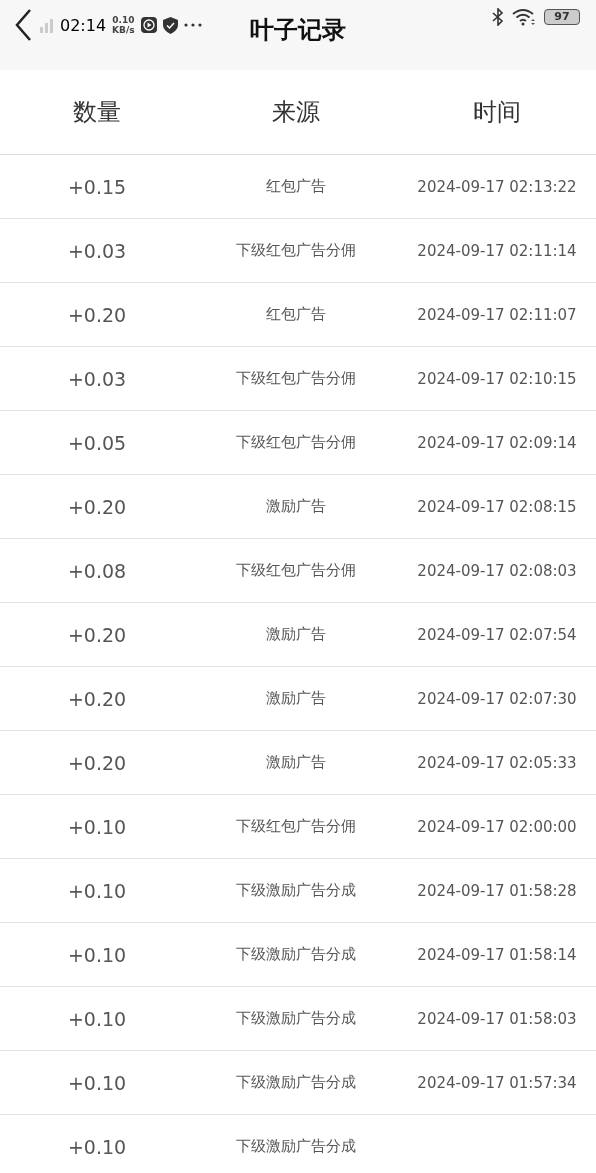  What do you see at coordinates (148, 25) in the screenshot?
I see `play-icon` at bounding box center [148, 25].